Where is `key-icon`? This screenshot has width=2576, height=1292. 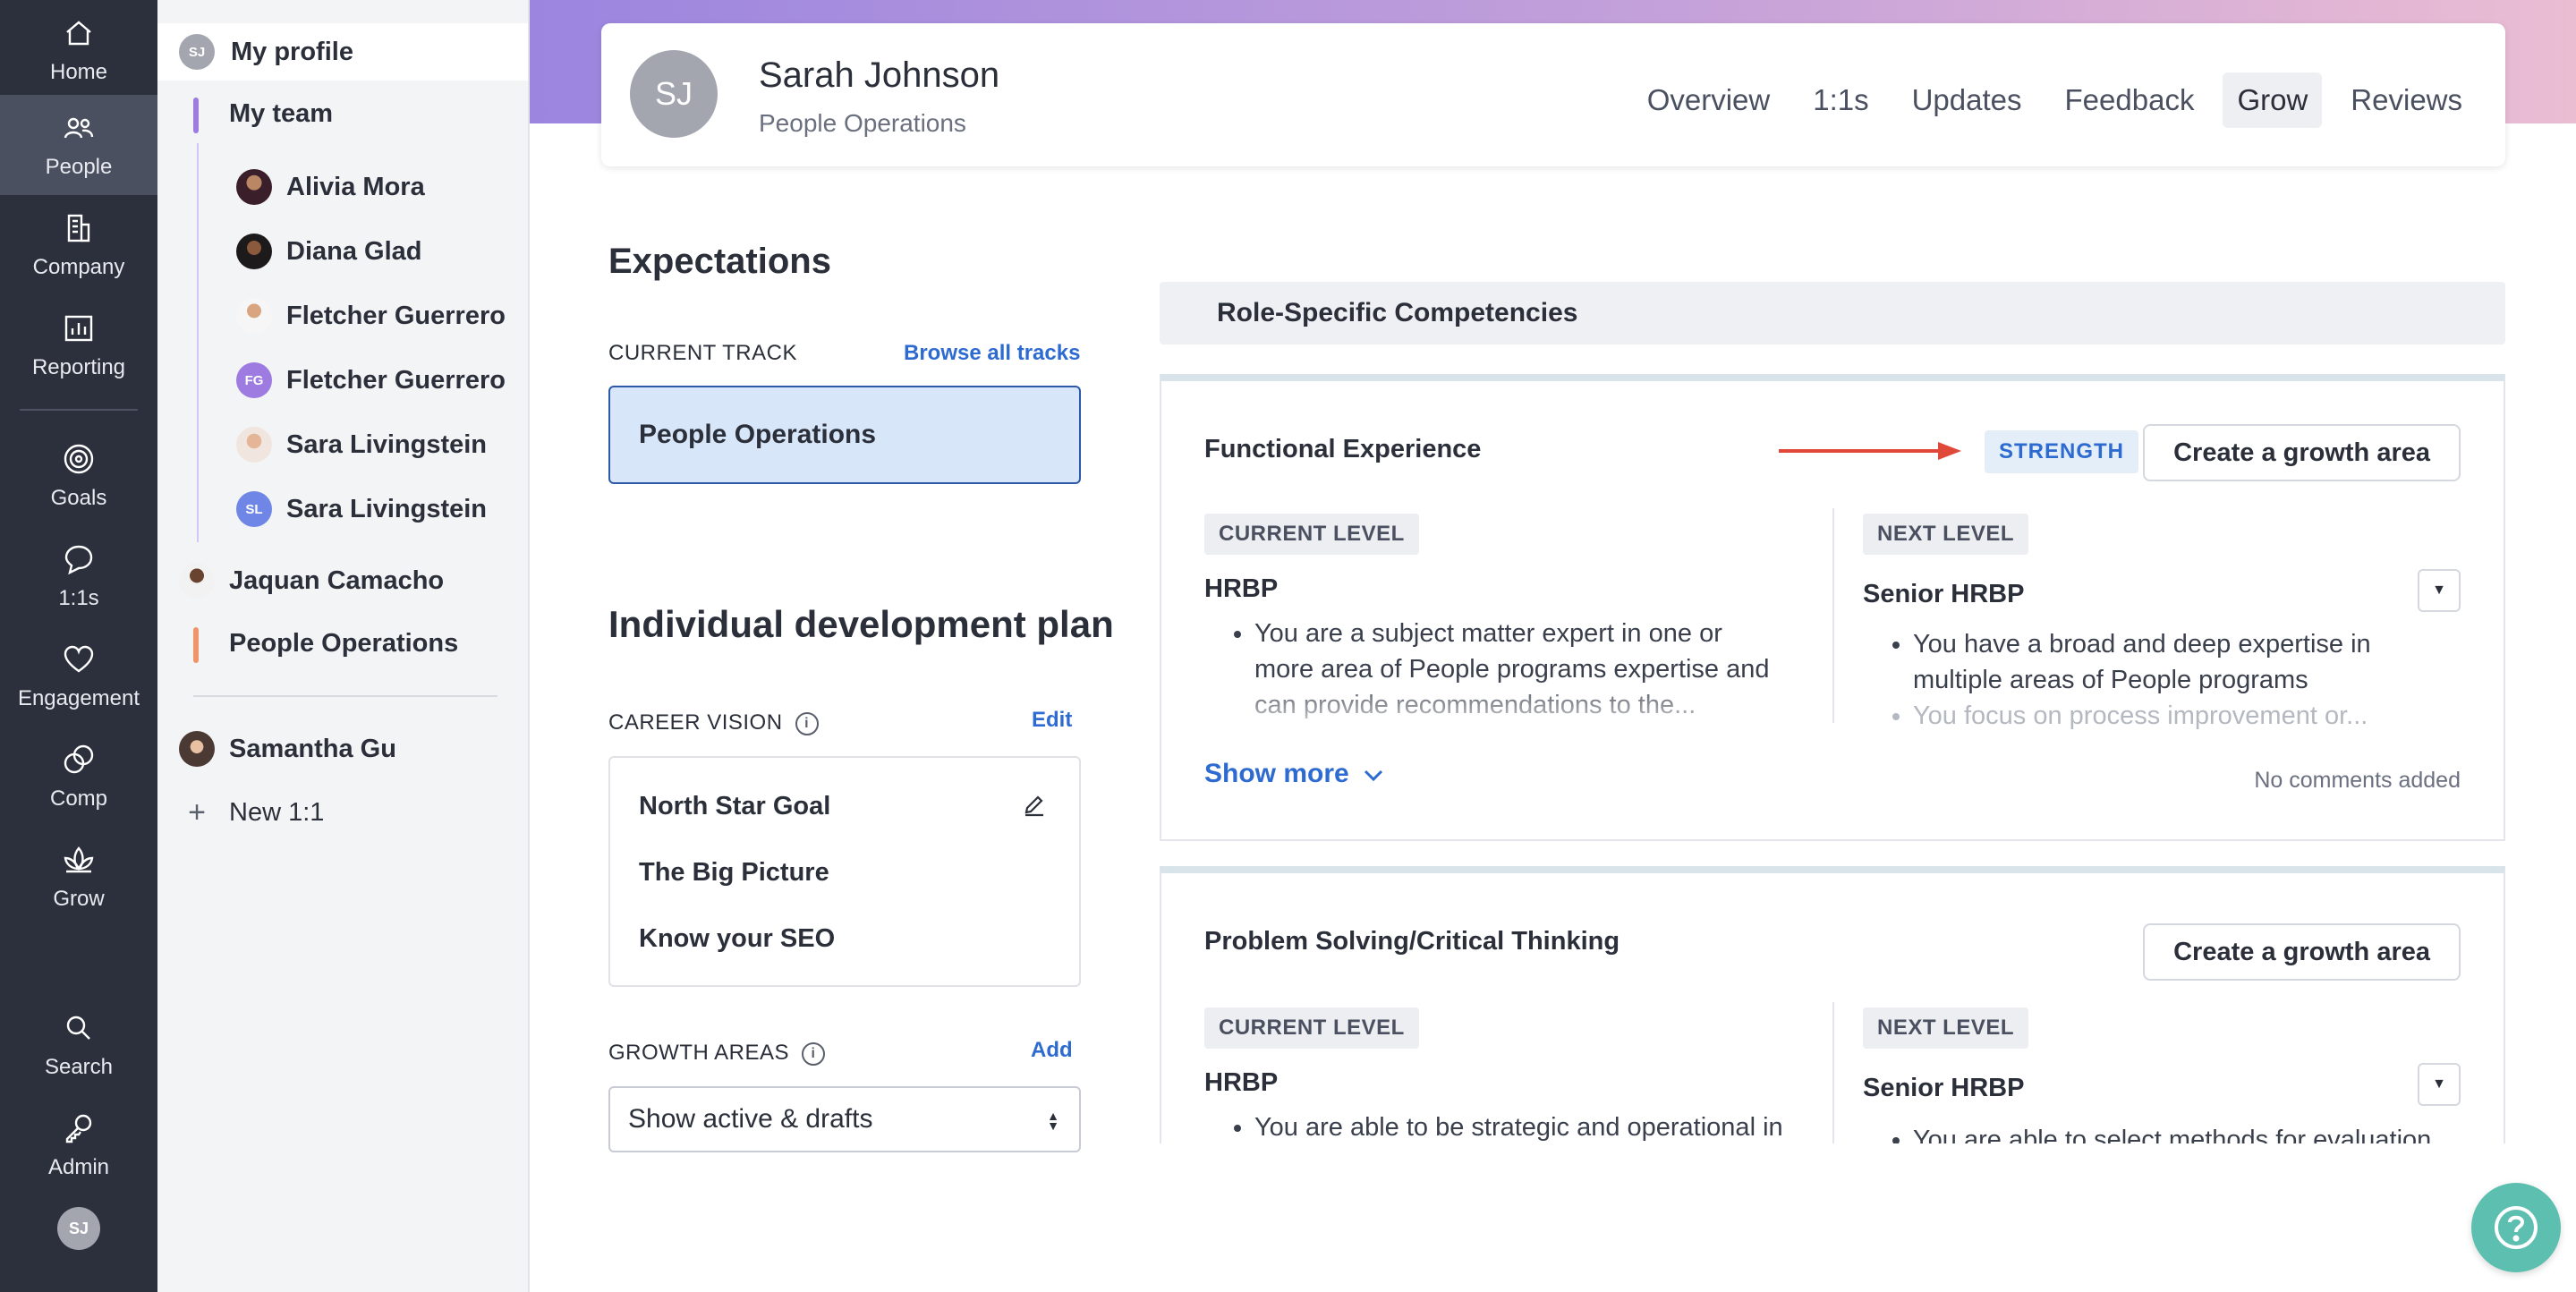
key-icon is located at coordinates (78, 1128).